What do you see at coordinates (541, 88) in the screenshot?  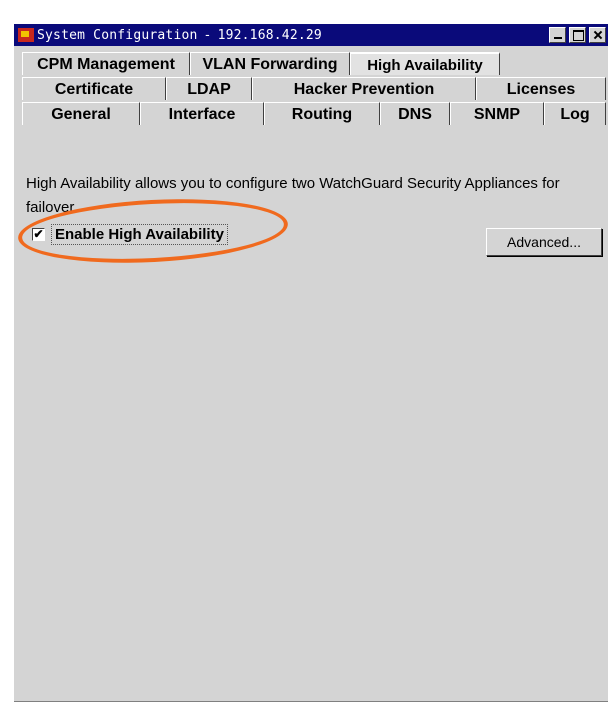 I see `tab-licenses: Licenses` at bounding box center [541, 88].